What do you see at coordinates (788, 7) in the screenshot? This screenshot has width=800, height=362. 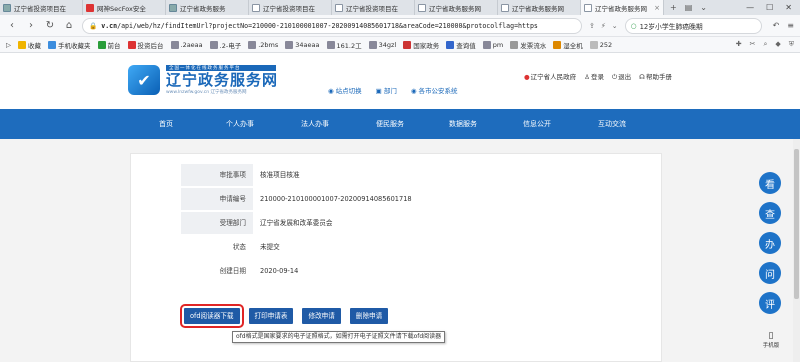 I see `close-window-icon: ✕` at bounding box center [788, 7].